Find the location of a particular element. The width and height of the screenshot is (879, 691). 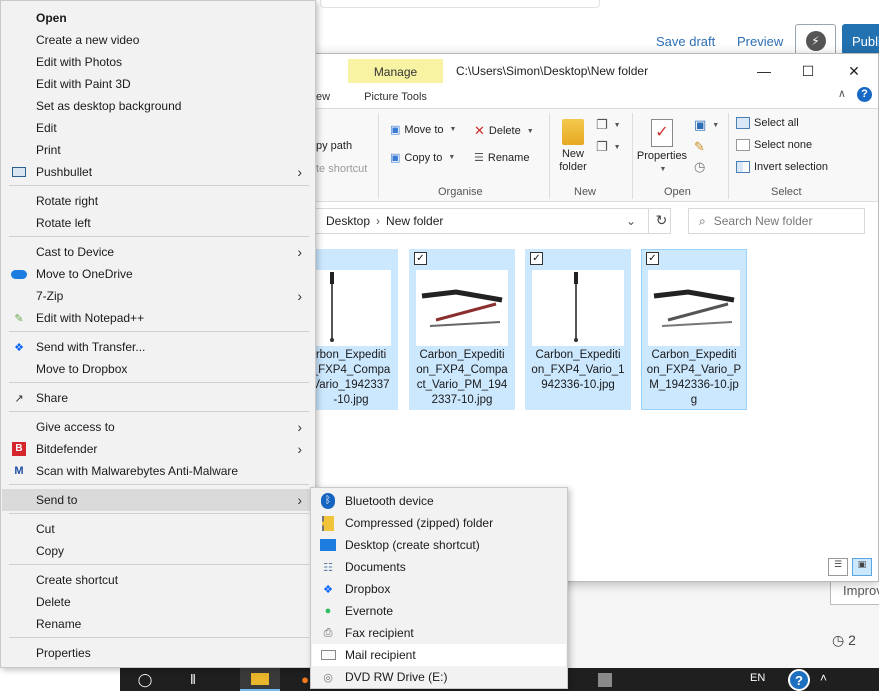

send-to-fax-recipient: ⎙ Fax recipient is located at coordinates (439, 633).